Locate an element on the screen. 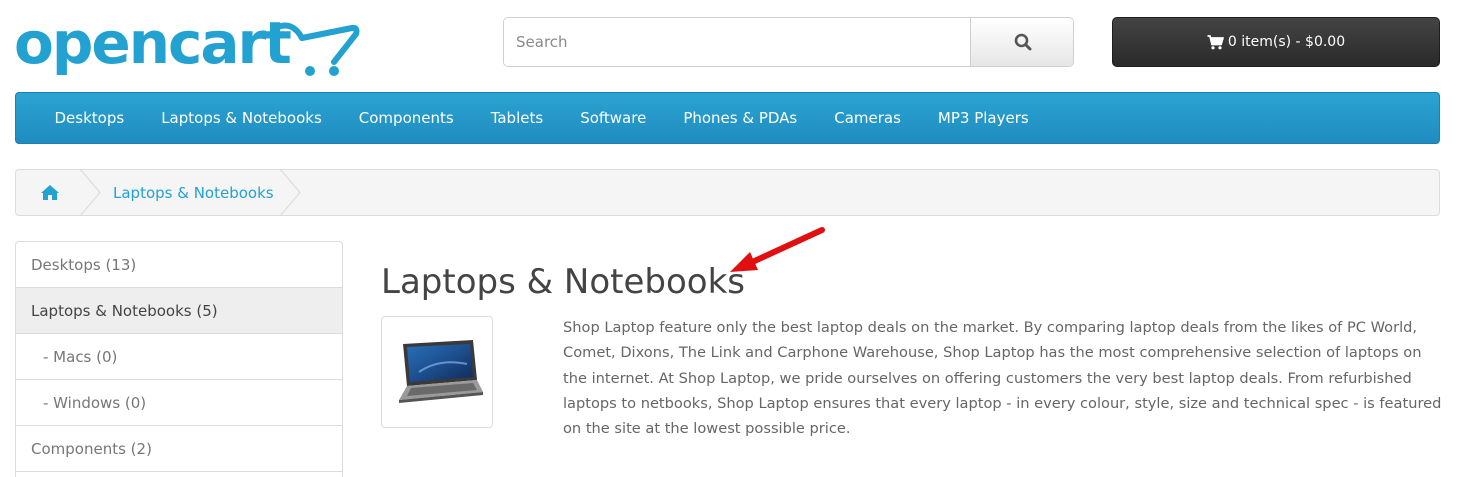 This screenshot has width=1464, height=477. home-icon is located at coordinates (50, 192).